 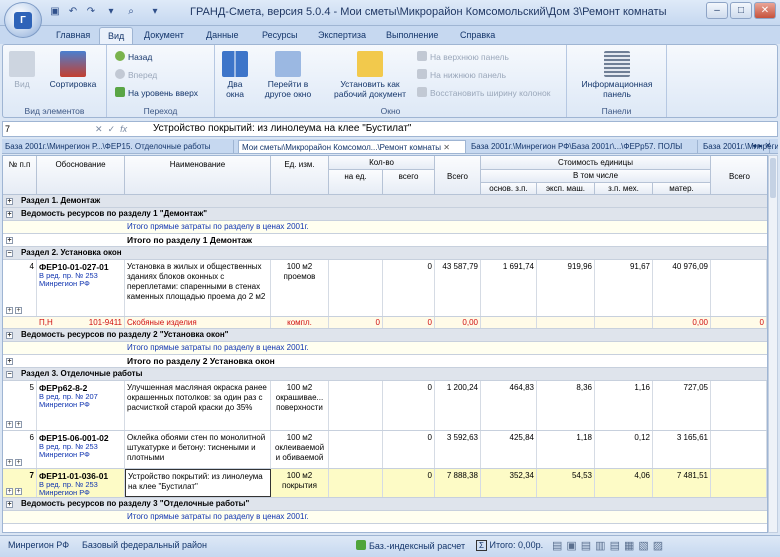 I want to click on col-unit-cost: Стоимость единицы, so click(x=596, y=163).